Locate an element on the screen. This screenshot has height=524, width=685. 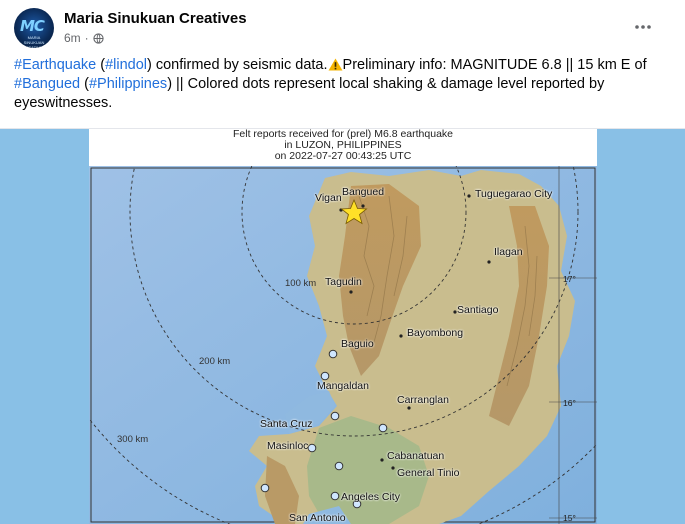
place-label-angeles-city: Angeles City is located at coordinates (370, 497).